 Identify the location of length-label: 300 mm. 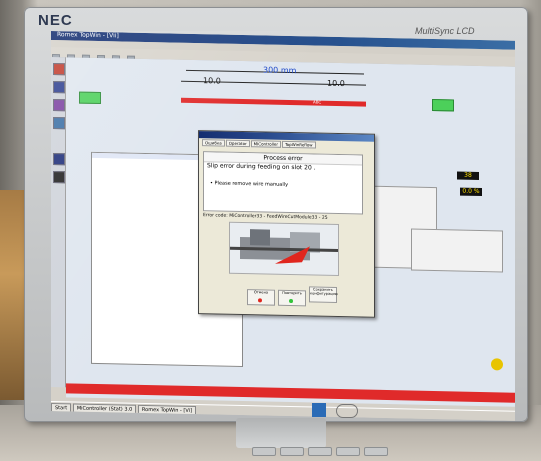
(280, 70).